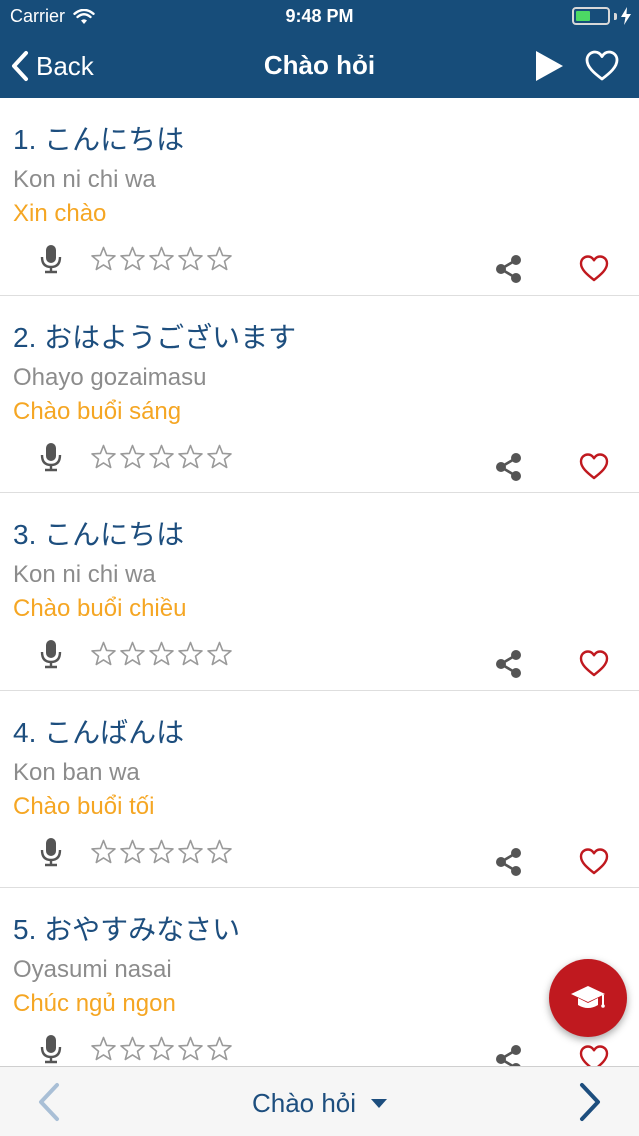 The width and height of the screenshot is (639, 1136). What do you see at coordinates (110, 377) in the screenshot?
I see `phrase-romaji: Ohayo gozaimasu` at bounding box center [110, 377].